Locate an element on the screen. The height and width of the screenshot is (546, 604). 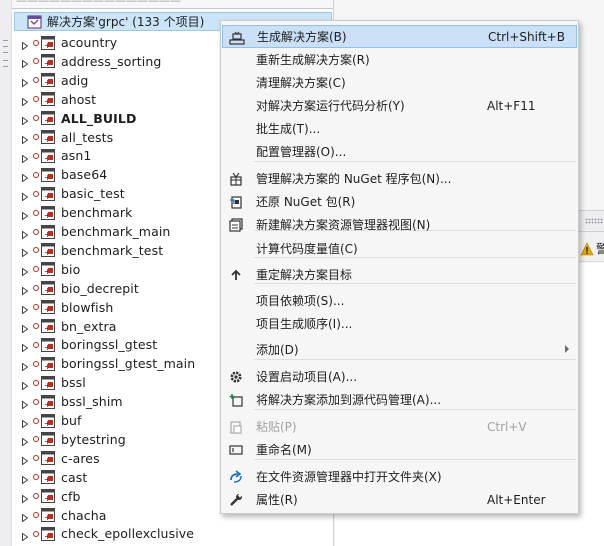
search-input: ——————————————— is located at coordinates (172, 4).